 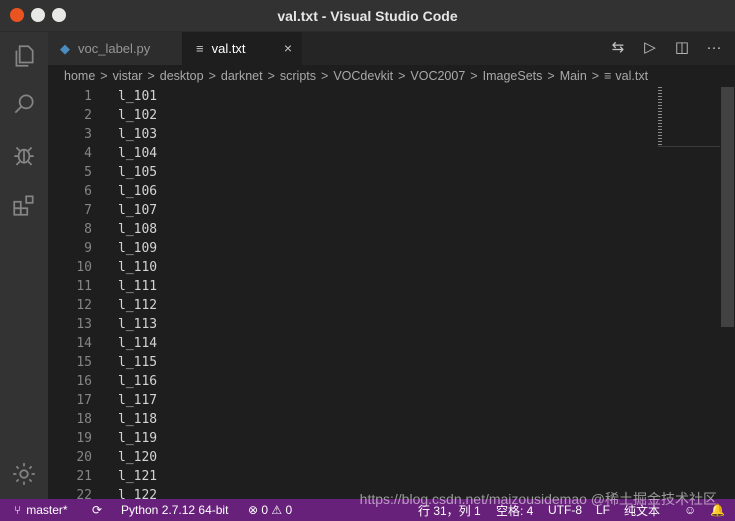 I want to click on editor-scrollbar, so click(x=727, y=293).